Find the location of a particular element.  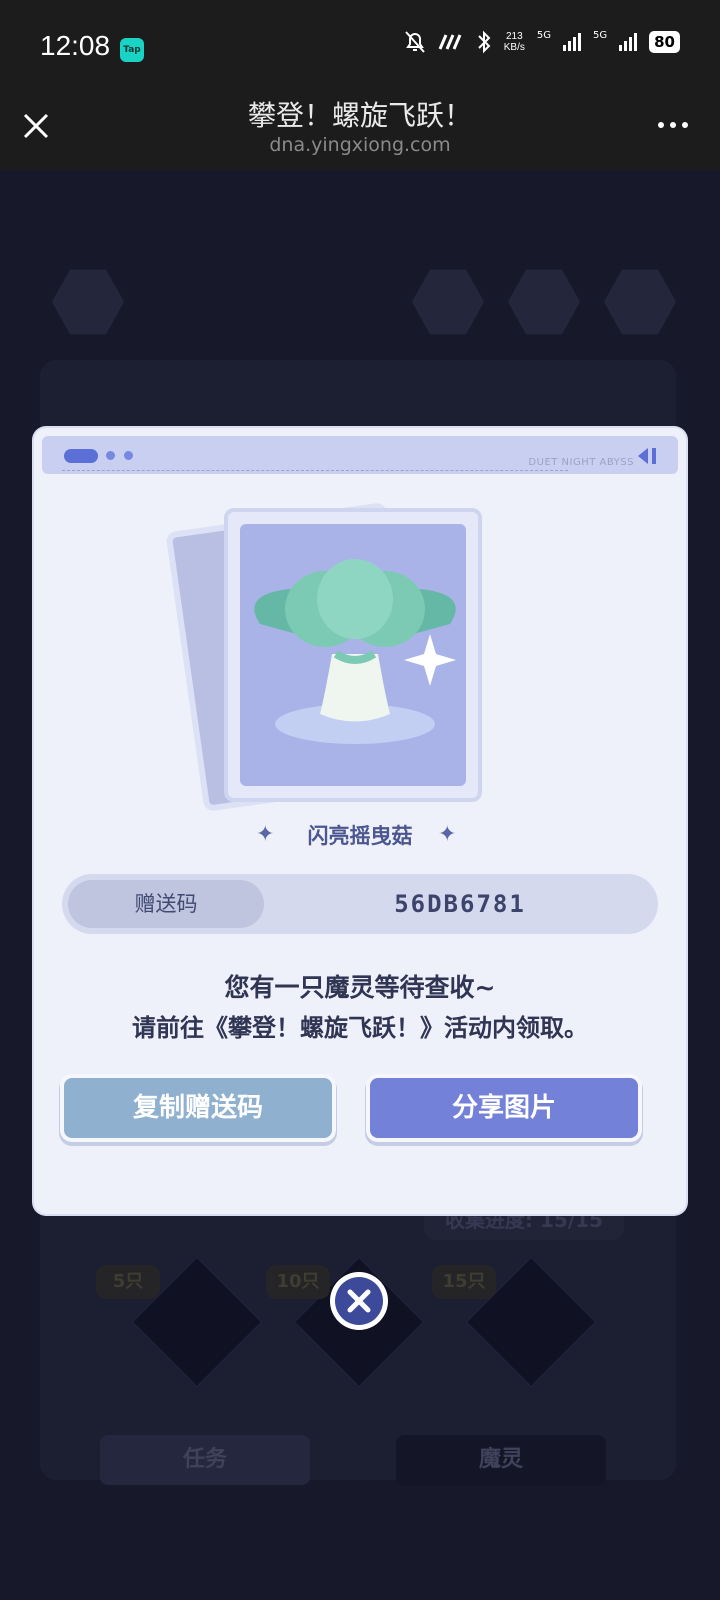

decor-arrow-icon is located at coordinates (647, 456).